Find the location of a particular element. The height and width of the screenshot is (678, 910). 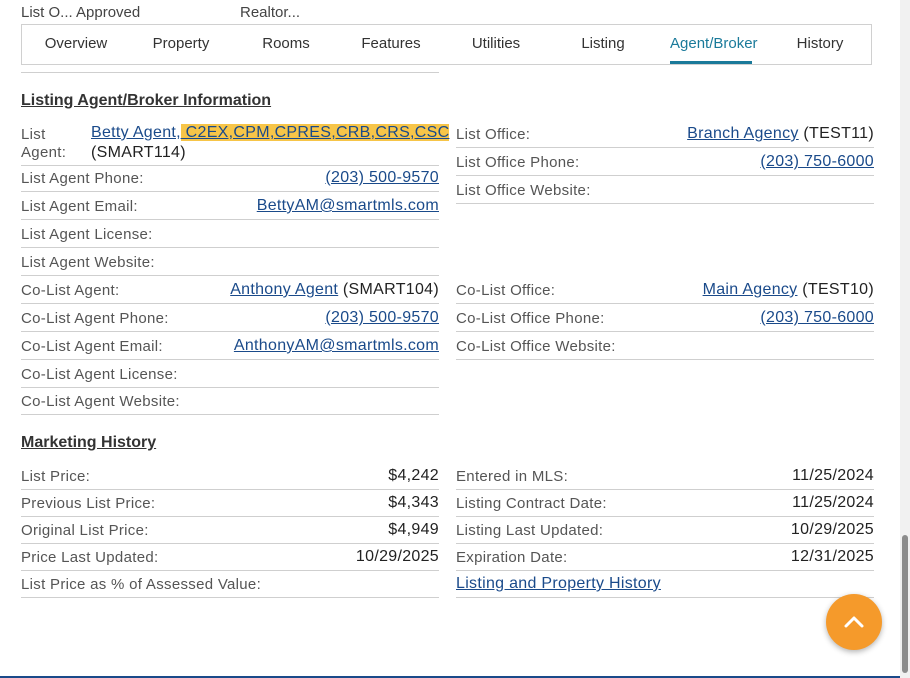

list-agent-value: Betty Agent, C2EX,CPM,CPRES,CRB,CRS,CSC is located at coordinates (270, 133).